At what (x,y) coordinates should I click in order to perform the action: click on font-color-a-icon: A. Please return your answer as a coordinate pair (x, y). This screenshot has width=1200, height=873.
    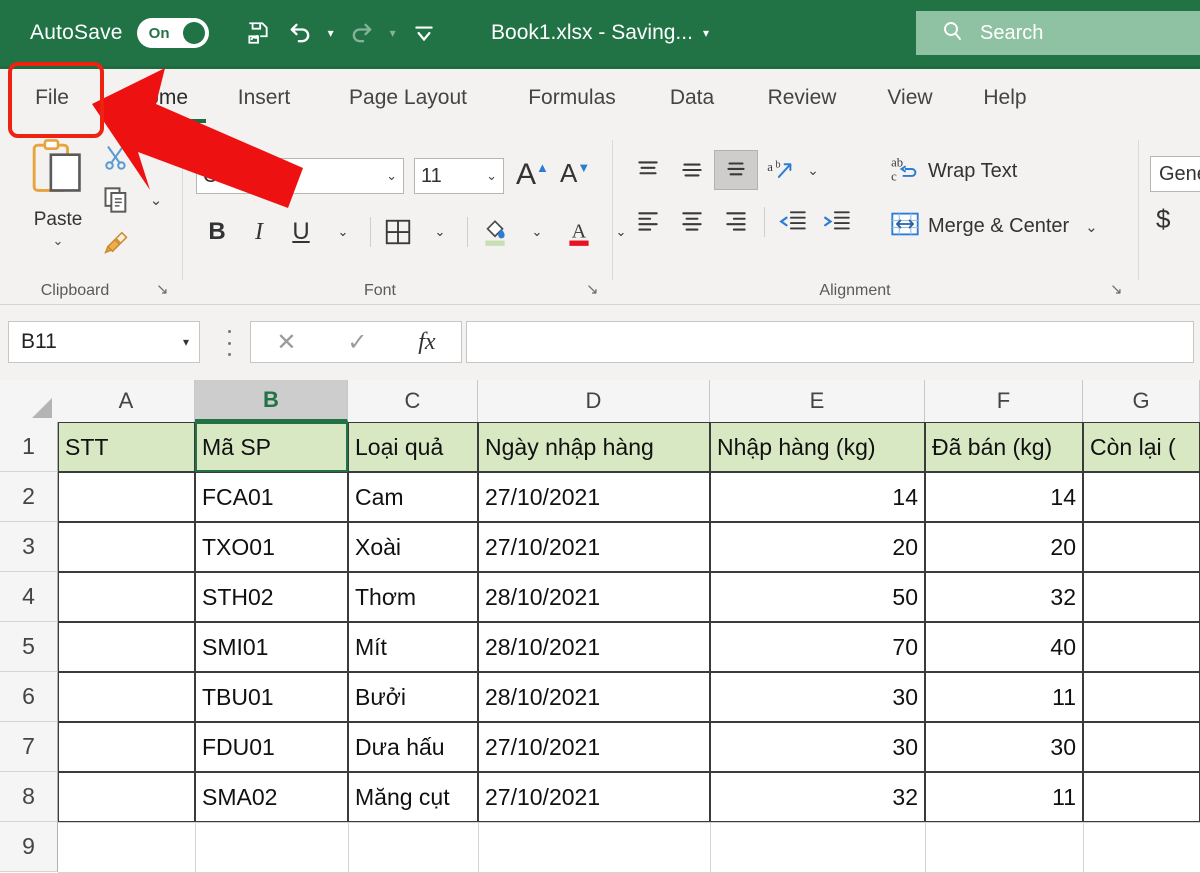
    Looking at the image, I should click on (579, 232).